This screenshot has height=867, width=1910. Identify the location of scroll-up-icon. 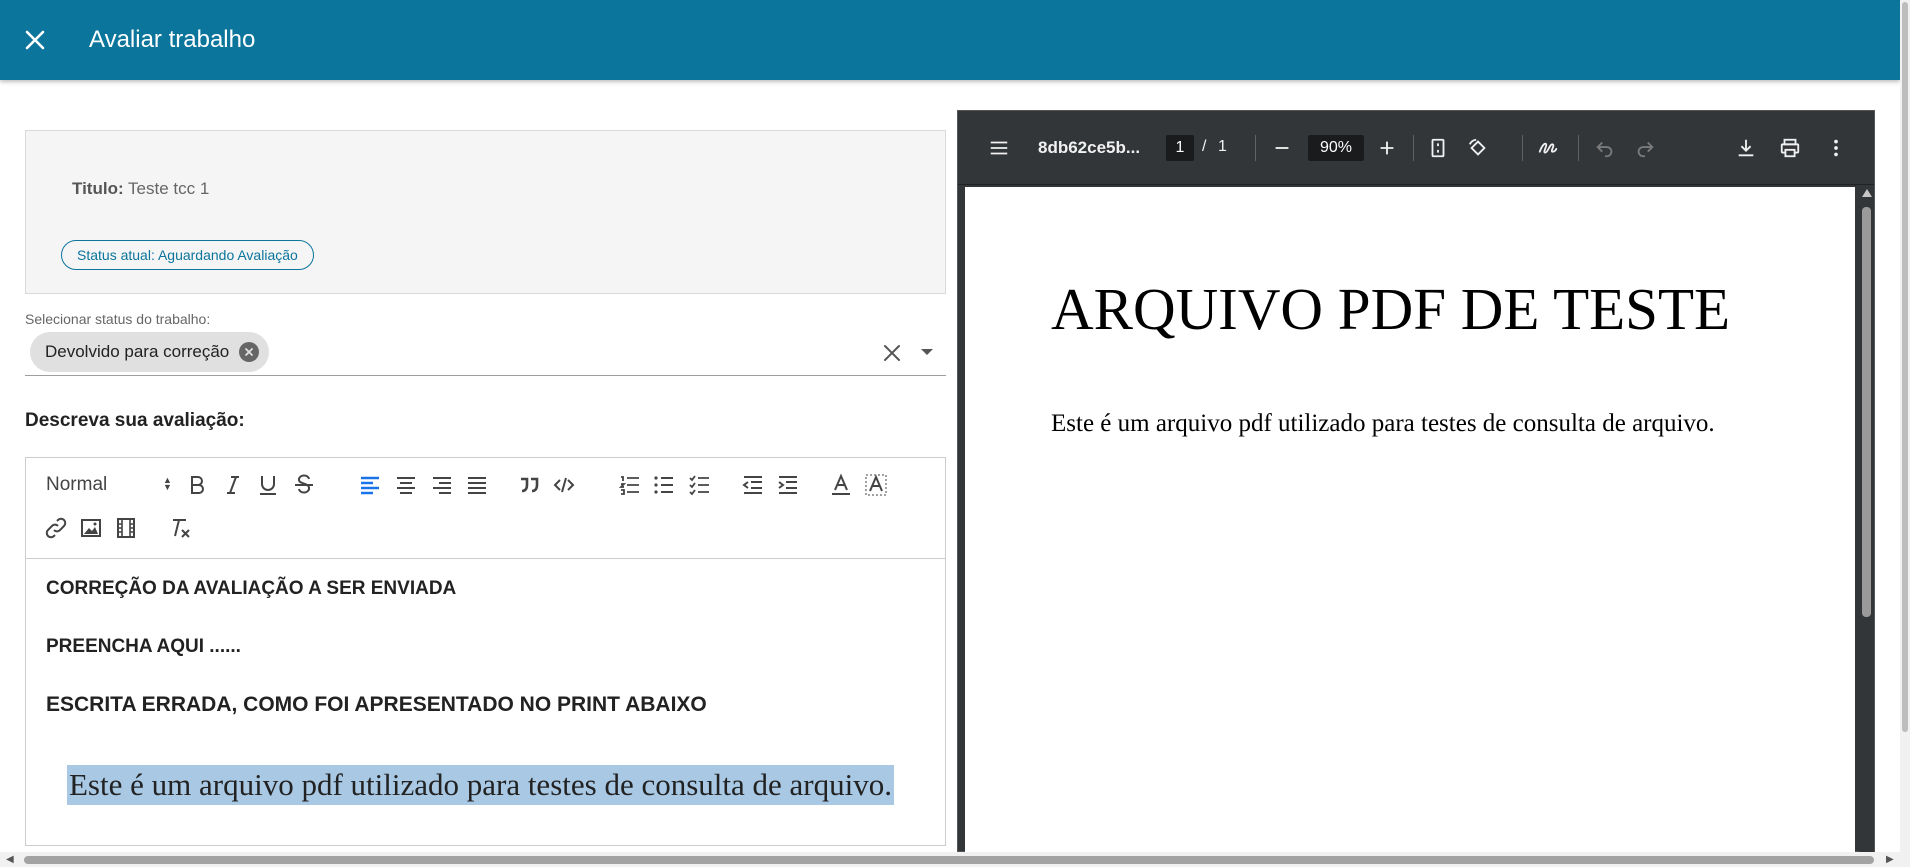
(1867, 193).